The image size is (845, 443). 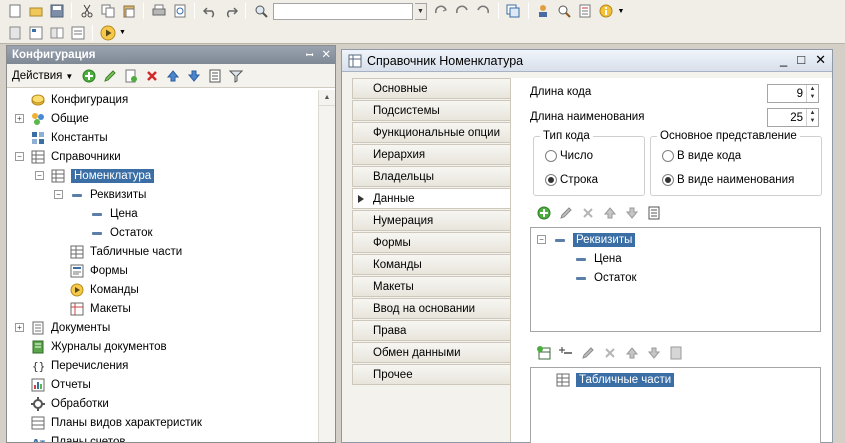 I want to click on tree-item: Команды, so click(x=96, y=289).